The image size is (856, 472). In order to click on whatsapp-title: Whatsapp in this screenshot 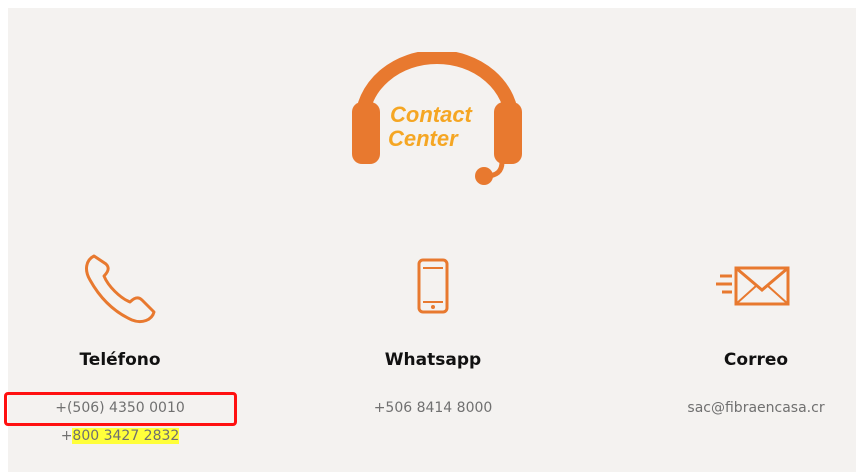, I will do `click(433, 360)`.